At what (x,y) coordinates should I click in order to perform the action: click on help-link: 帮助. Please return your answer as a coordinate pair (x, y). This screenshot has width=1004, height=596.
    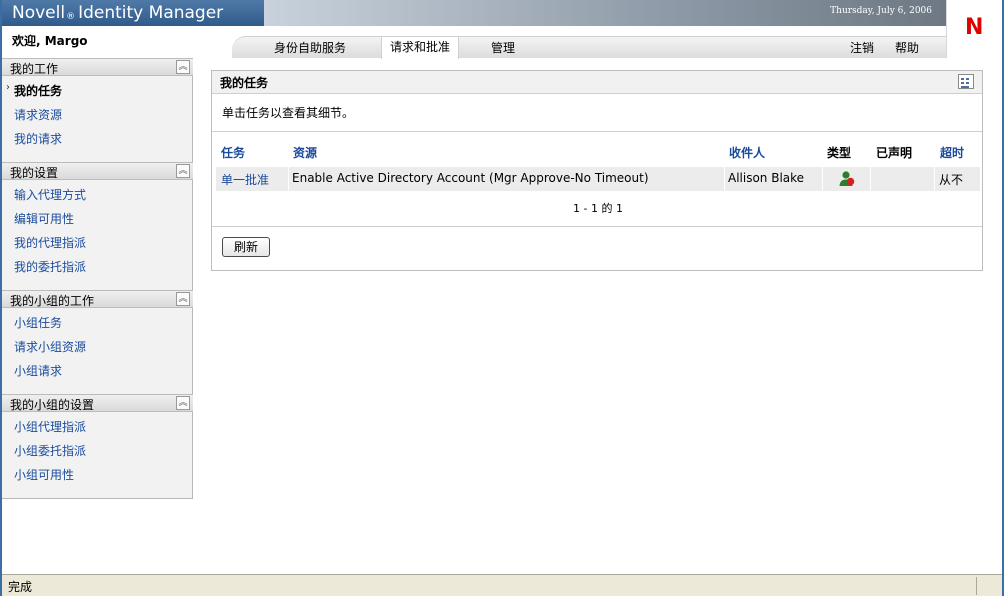
    Looking at the image, I should click on (907, 47).